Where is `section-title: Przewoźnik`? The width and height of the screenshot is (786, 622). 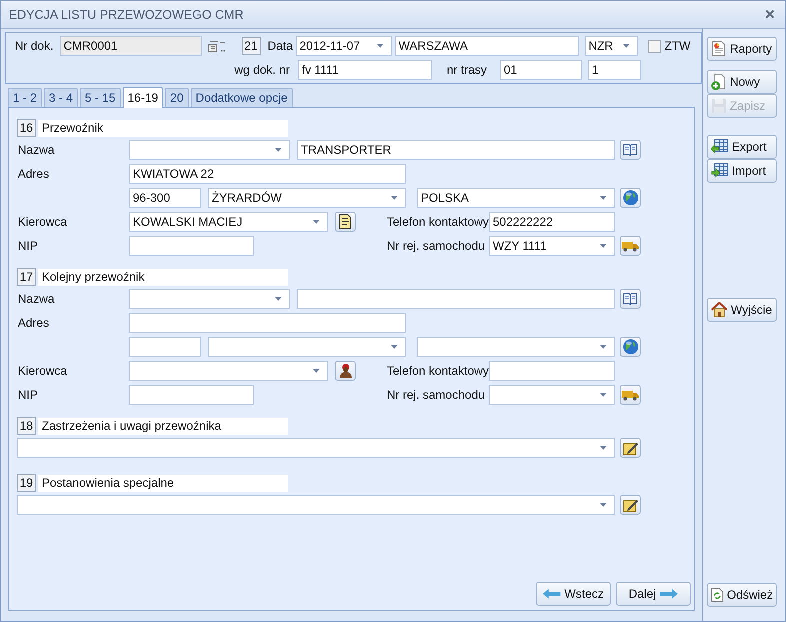
section-title: Przewoźnik is located at coordinates (163, 128).